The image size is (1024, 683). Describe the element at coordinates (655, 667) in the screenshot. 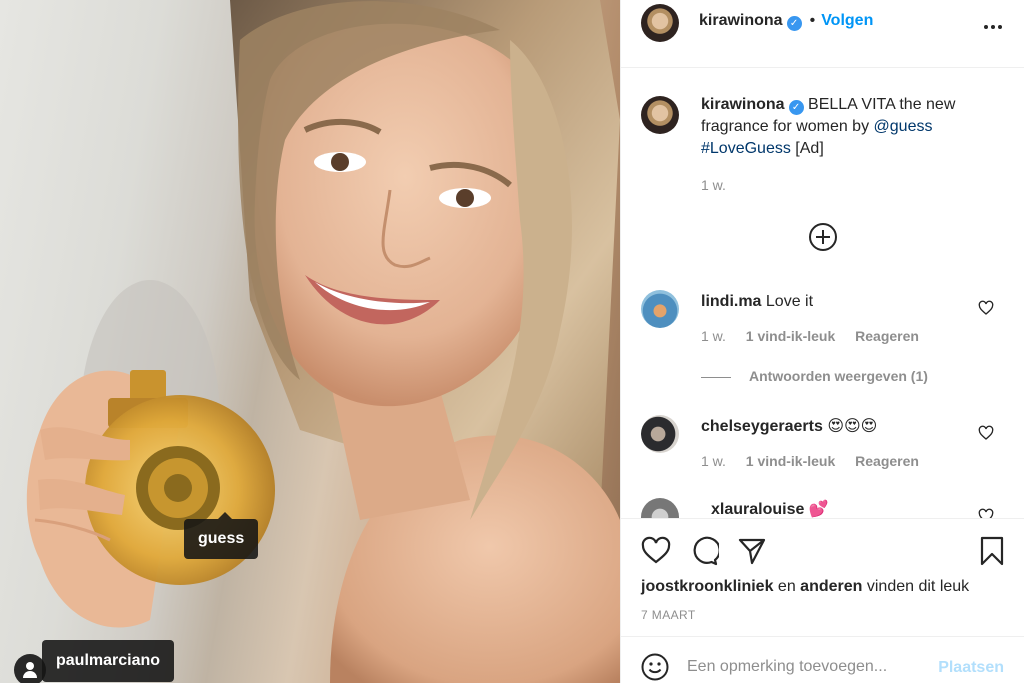

I see `emoji-icon` at that location.